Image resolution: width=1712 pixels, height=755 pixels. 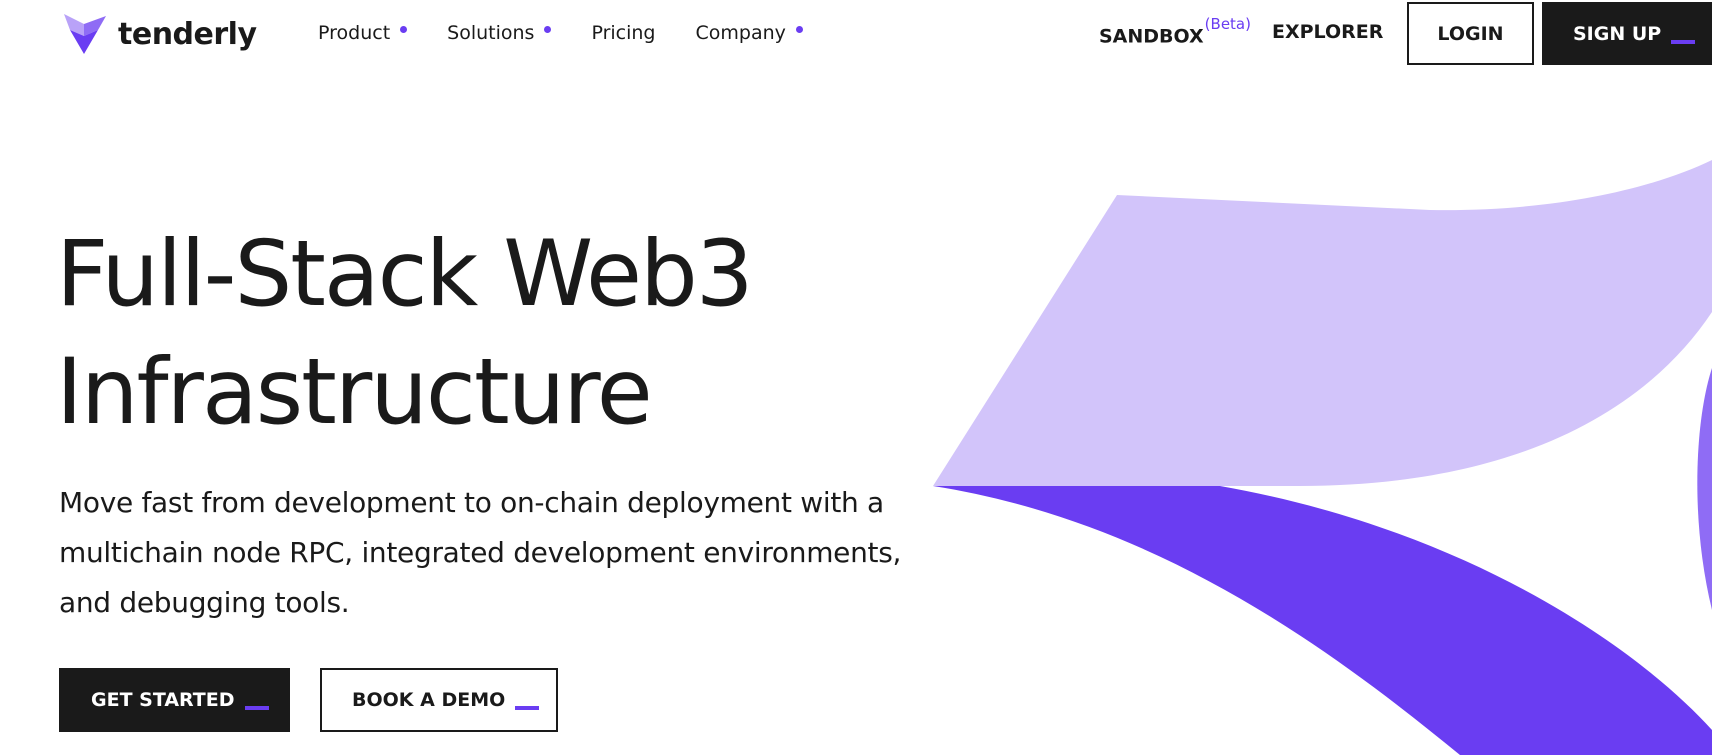 I want to click on book-demo-button: BOOK A DEMO, so click(x=439, y=700).